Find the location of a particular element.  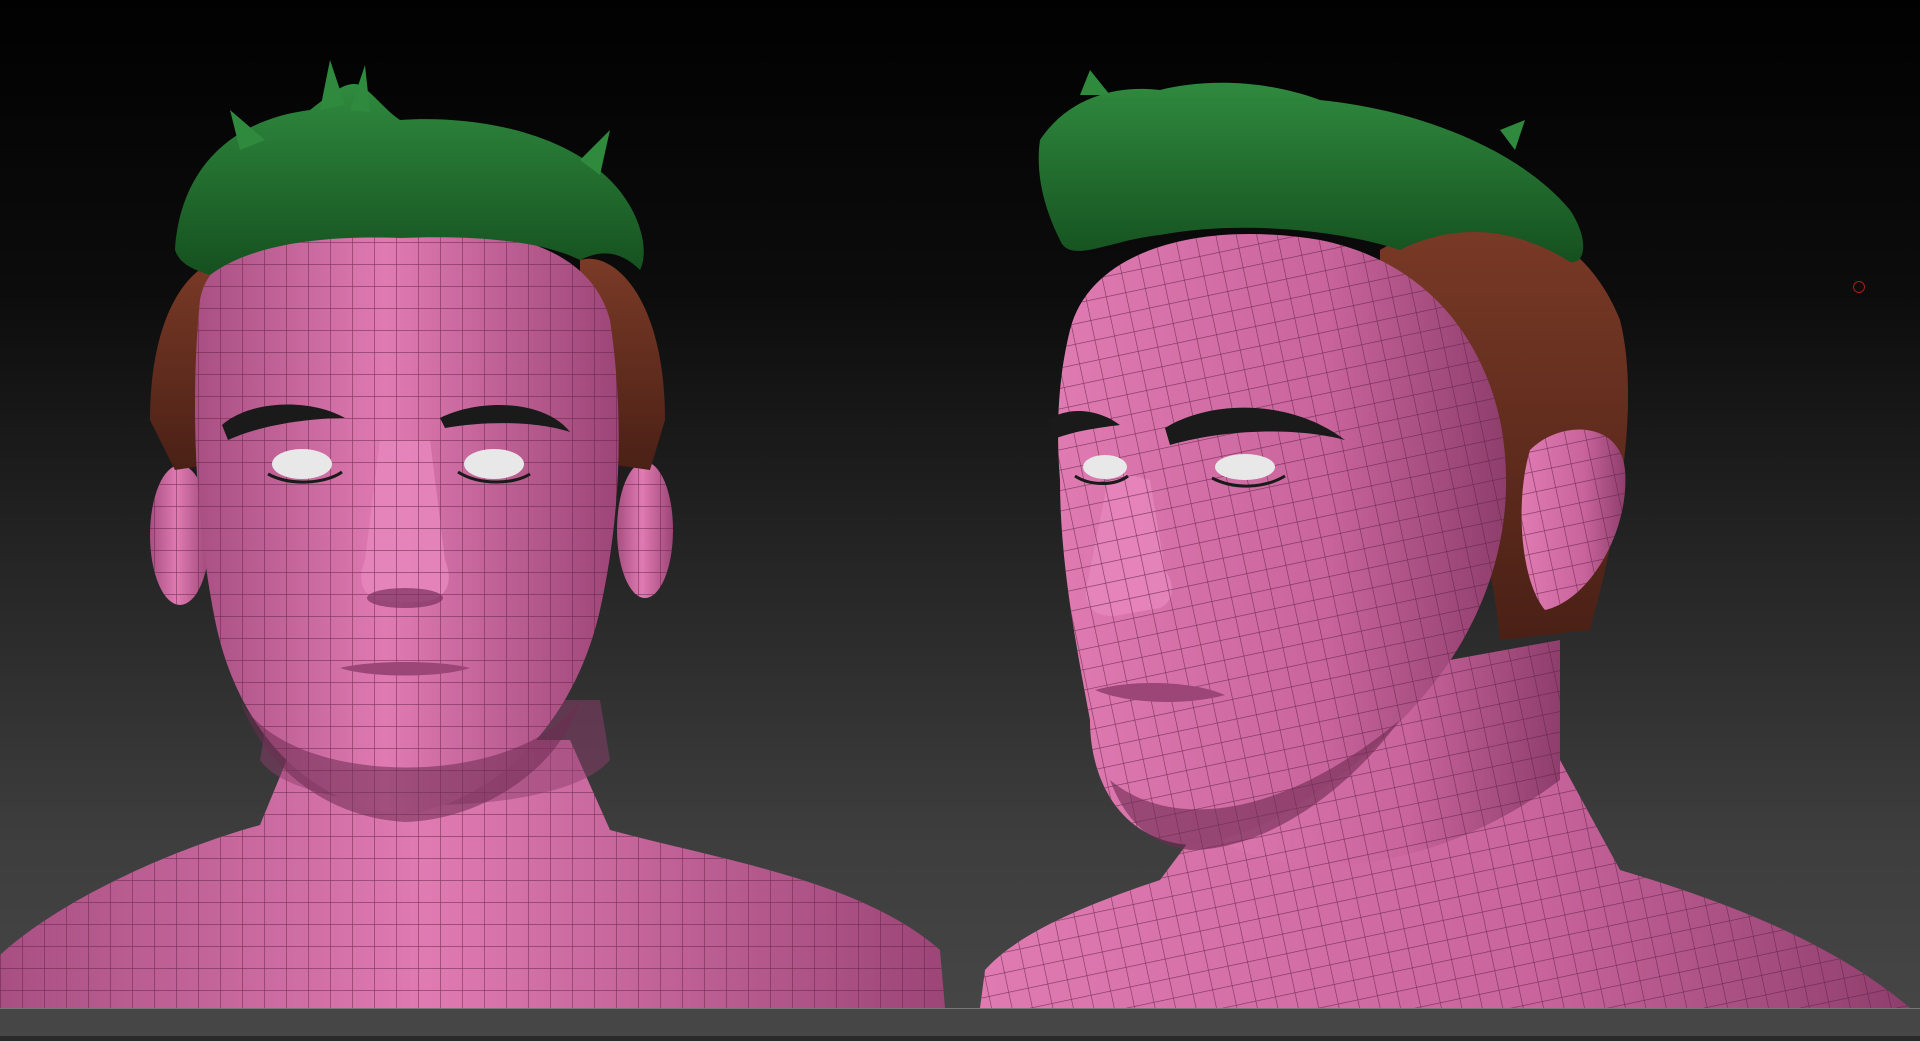

bottom-tray is located at coordinates (960, 1038).